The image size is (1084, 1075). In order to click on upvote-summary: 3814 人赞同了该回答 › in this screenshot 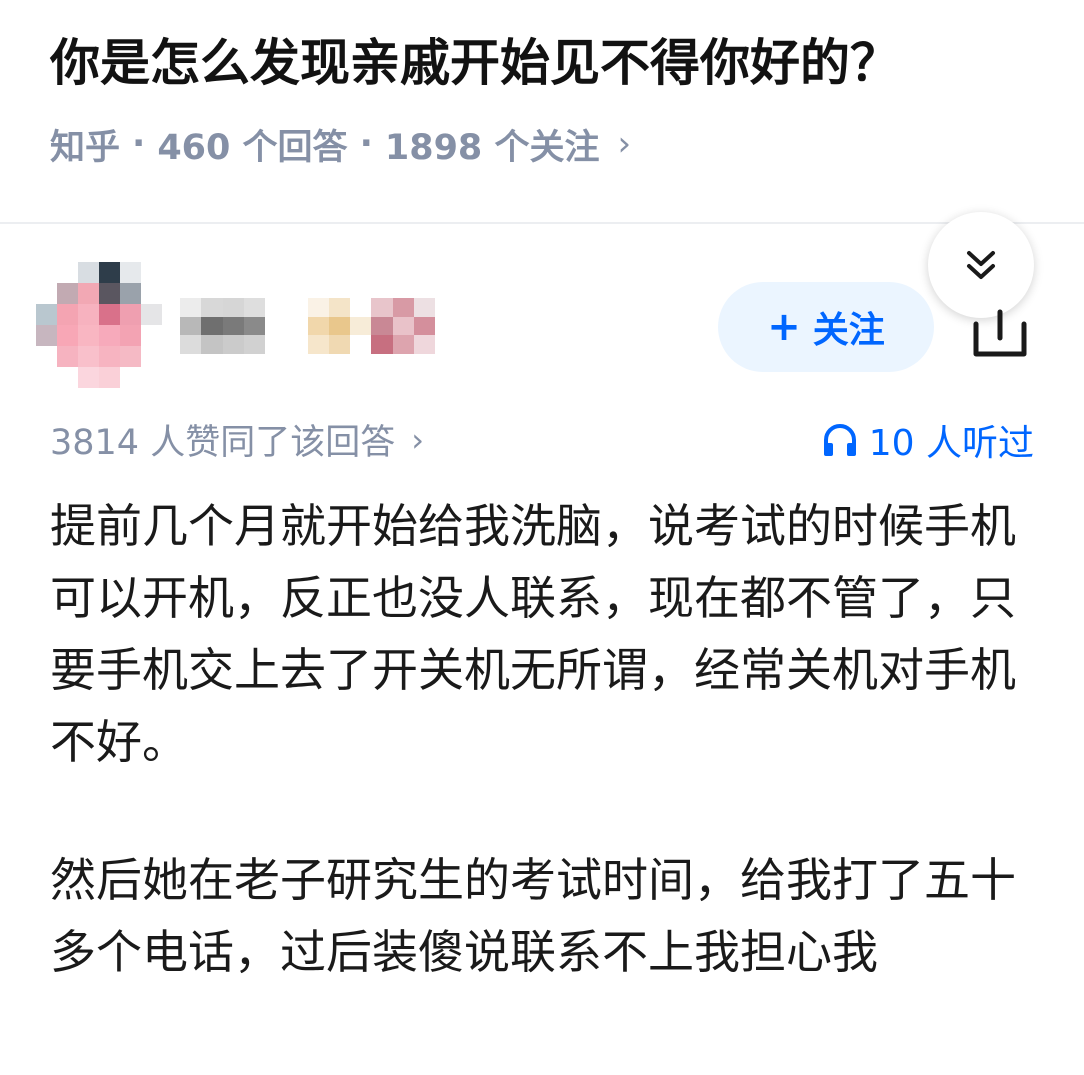, I will do `click(237, 439)`.